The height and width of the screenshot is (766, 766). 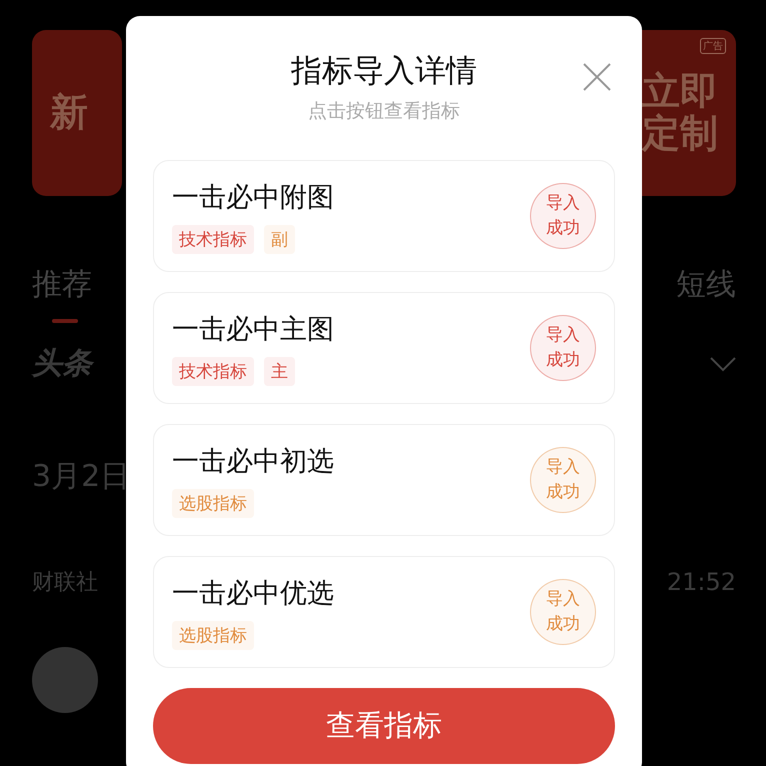 What do you see at coordinates (680, 134) in the screenshot?
I see `banner-text: 定制` at bounding box center [680, 134].